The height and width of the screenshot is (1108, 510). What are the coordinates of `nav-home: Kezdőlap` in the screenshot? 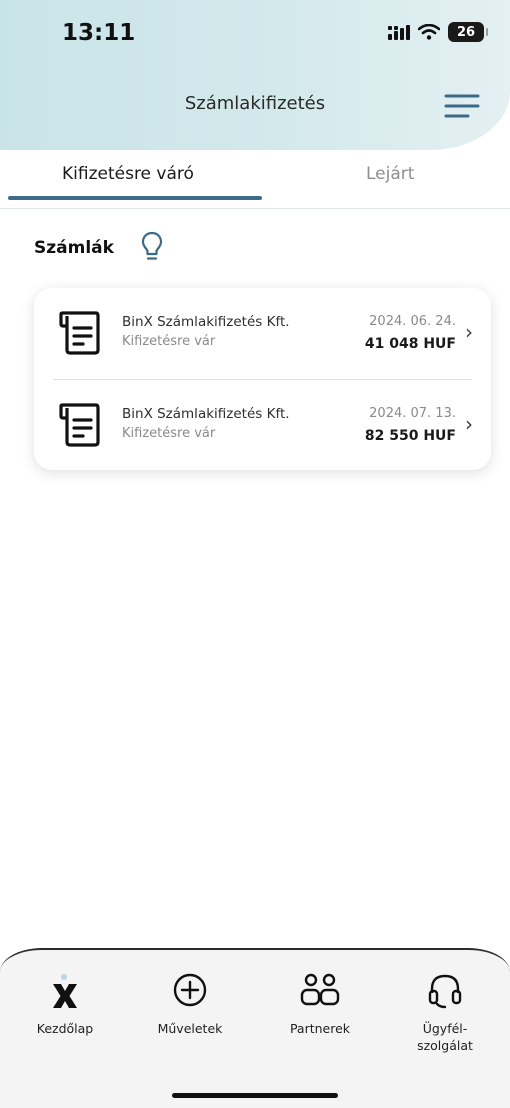 It's located at (65, 1003).